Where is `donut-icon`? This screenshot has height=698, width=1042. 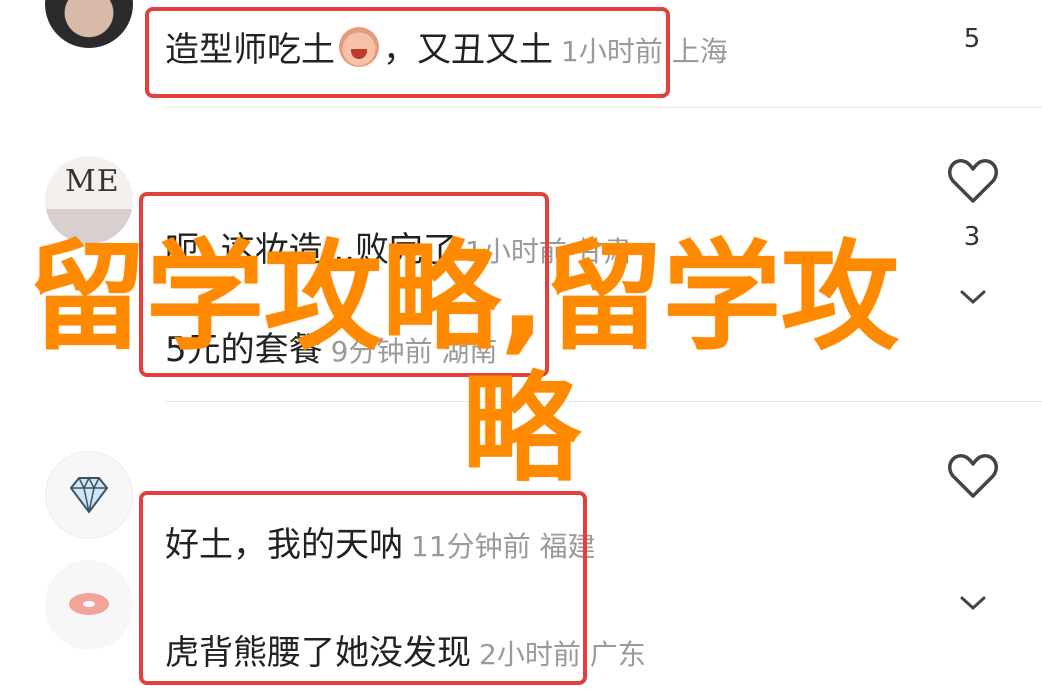 donut-icon is located at coordinates (89, 605).